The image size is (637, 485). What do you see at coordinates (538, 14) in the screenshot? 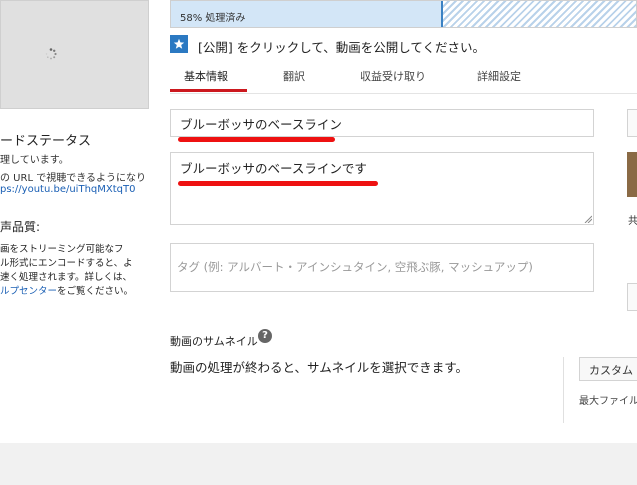
I see `progress-remaining` at bounding box center [538, 14].